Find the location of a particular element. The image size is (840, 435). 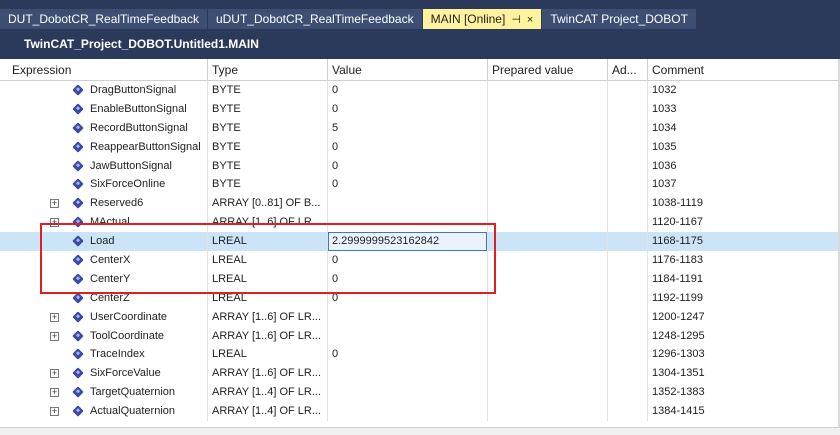

table-row: CenterZ LREAL 0 1192-1199 is located at coordinates (420, 298).